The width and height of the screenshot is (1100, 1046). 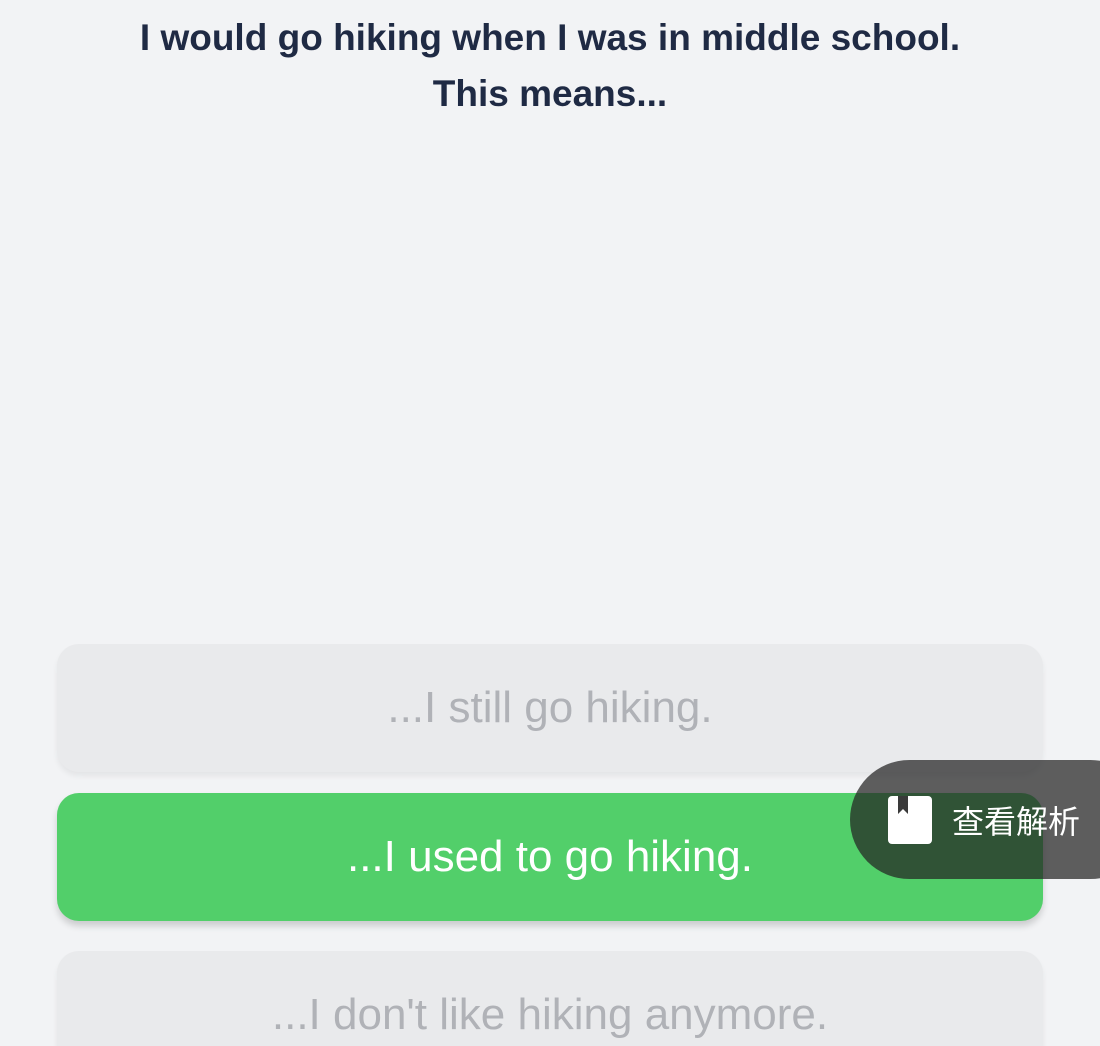 I want to click on answer-option-label: ...I don't like hiking anymore., so click(x=550, y=1014).